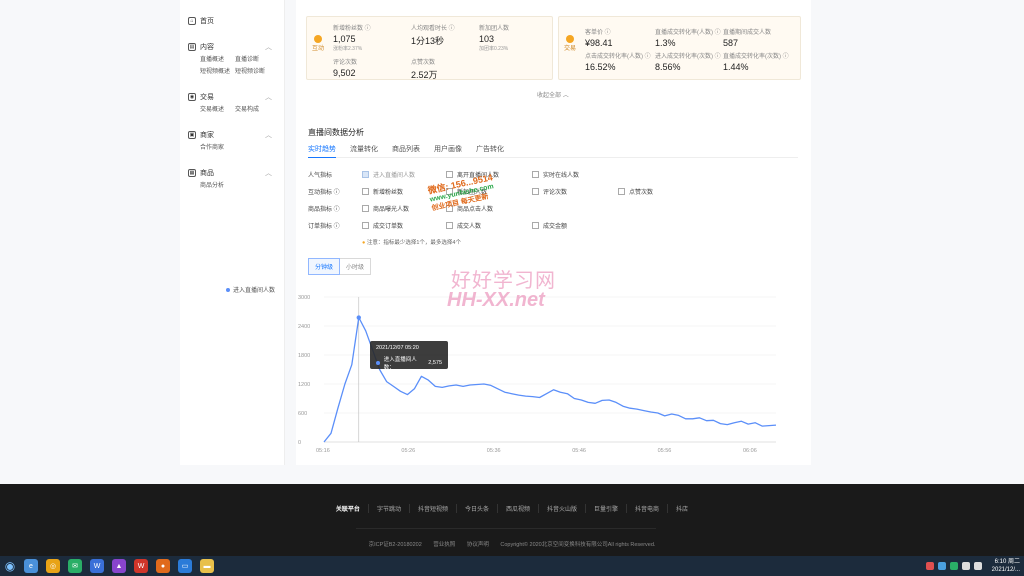 The width and height of the screenshot is (1024, 576). I want to click on sidebar-item-video-overview: 短视频概述, so click(217, 72).